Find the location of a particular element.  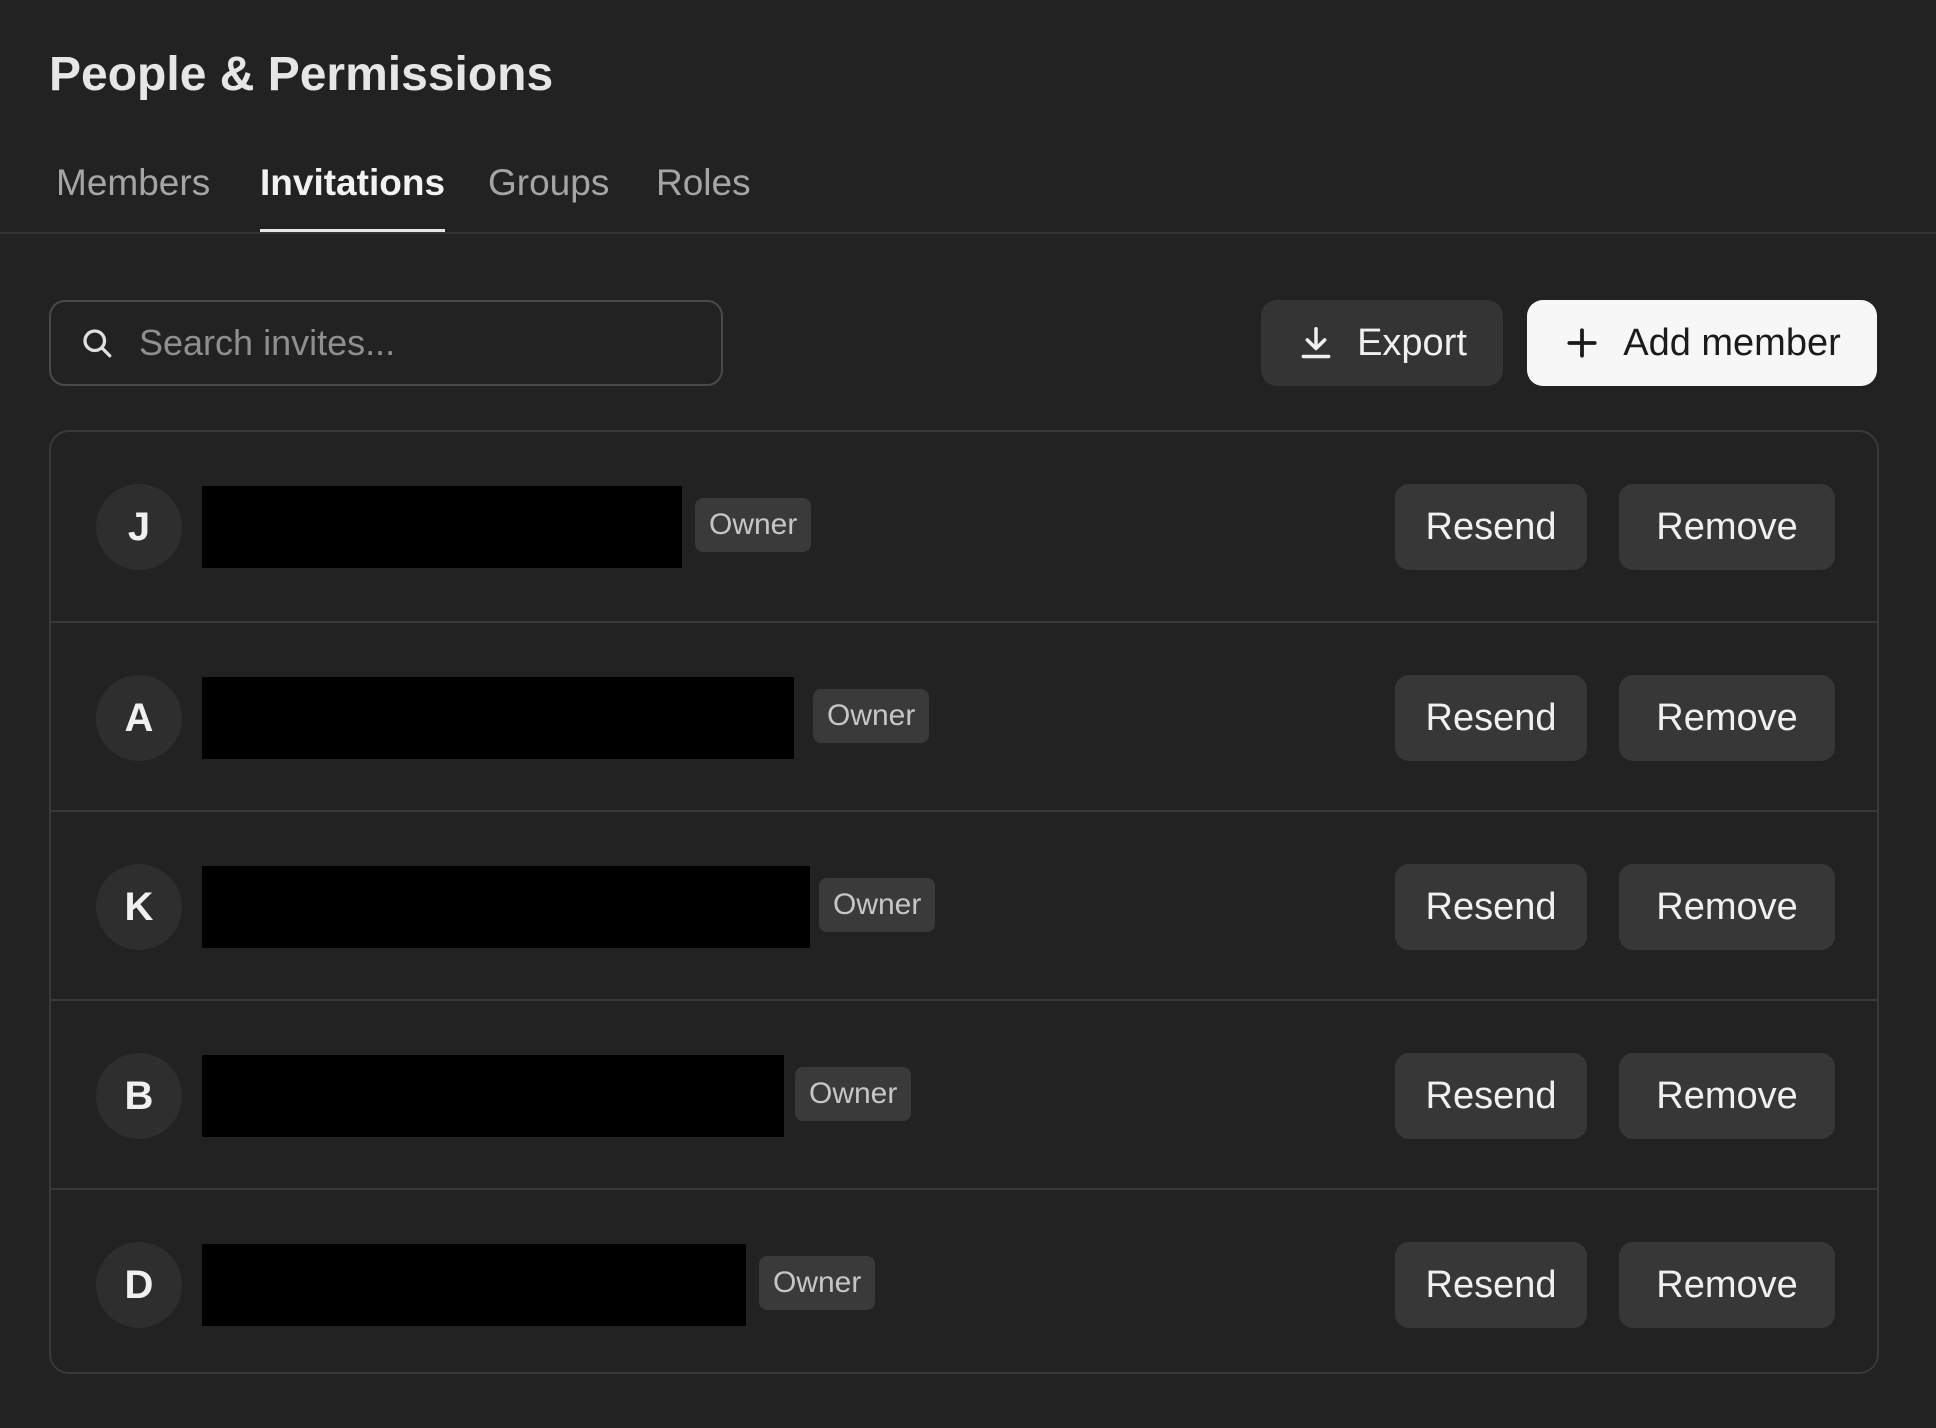

avatar: D is located at coordinates (139, 1285).